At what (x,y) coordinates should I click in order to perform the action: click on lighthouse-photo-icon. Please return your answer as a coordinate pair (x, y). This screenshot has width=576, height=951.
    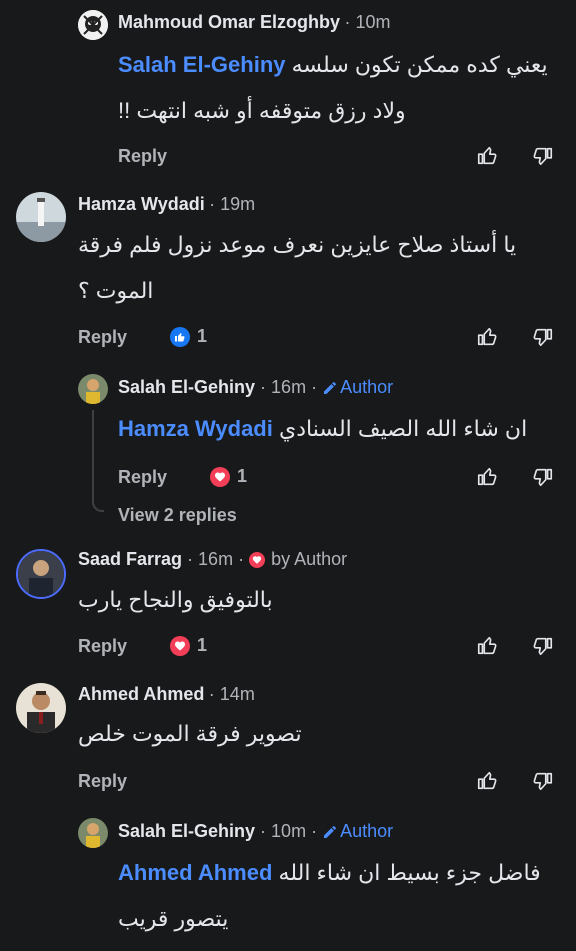
    Looking at the image, I should click on (41, 217).